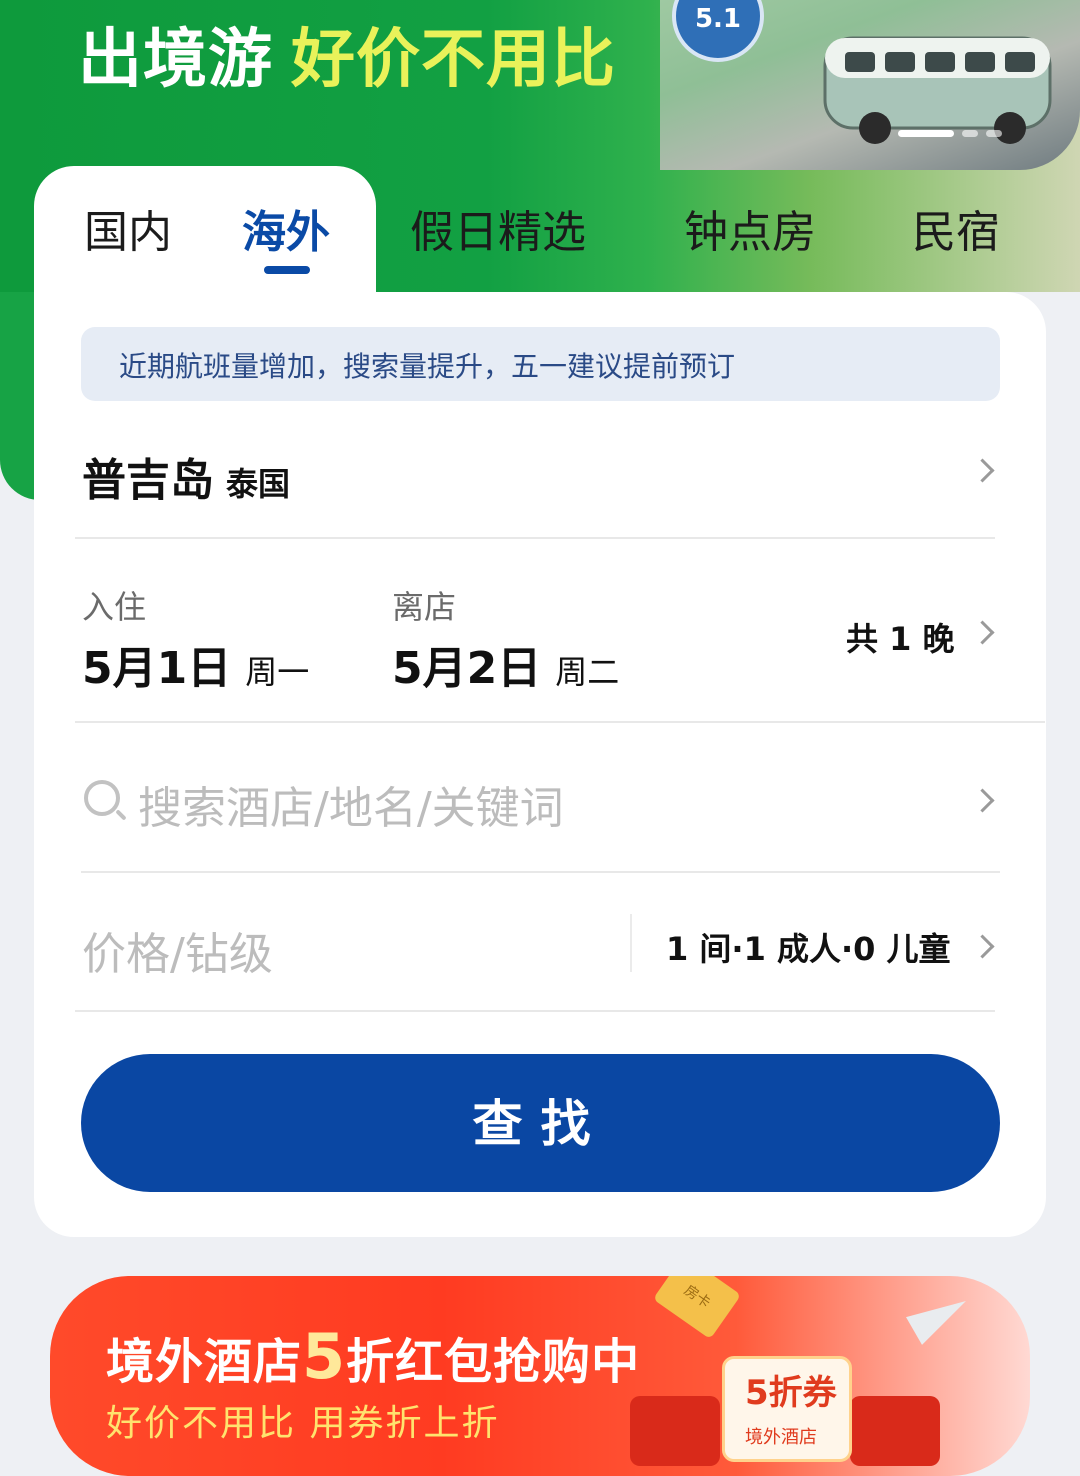 The image size is (1080, 1476). I want to click on search-icon, so click(102, 798).